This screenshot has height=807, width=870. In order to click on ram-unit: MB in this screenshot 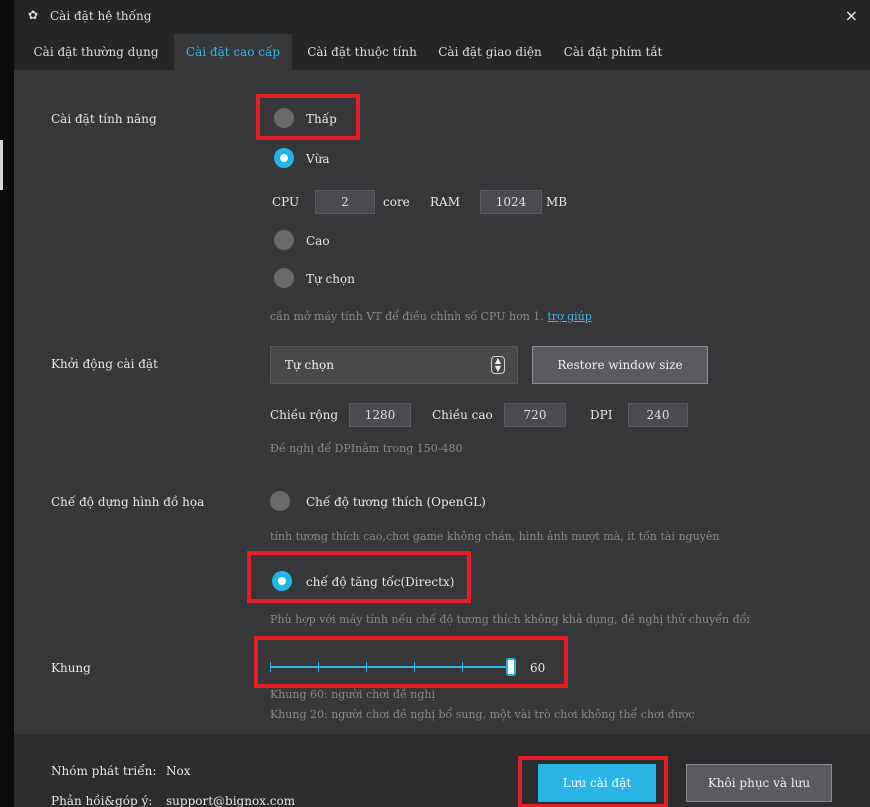, I will do `click(557, 202)`.